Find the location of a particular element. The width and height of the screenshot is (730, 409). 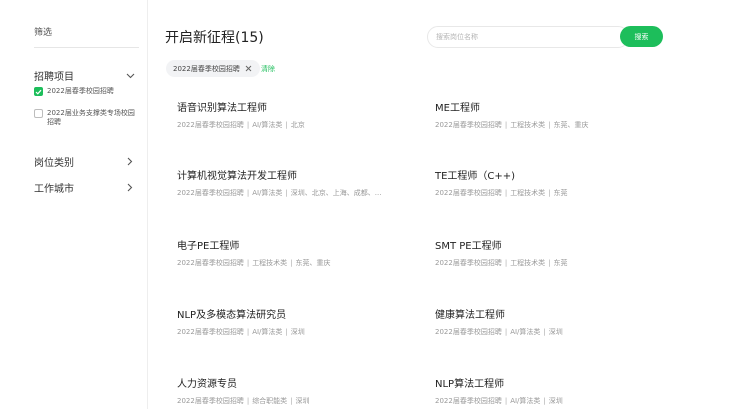

job-meta: 2022届春季校园招聘 | 综合职能类 | 深圳 is located at coordinates (287, 401).